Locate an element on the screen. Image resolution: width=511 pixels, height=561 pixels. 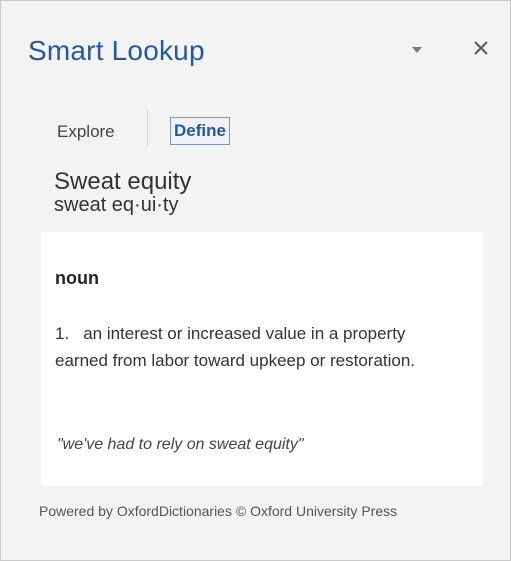
chevron-down-icon is located at coordinates (417, 50).